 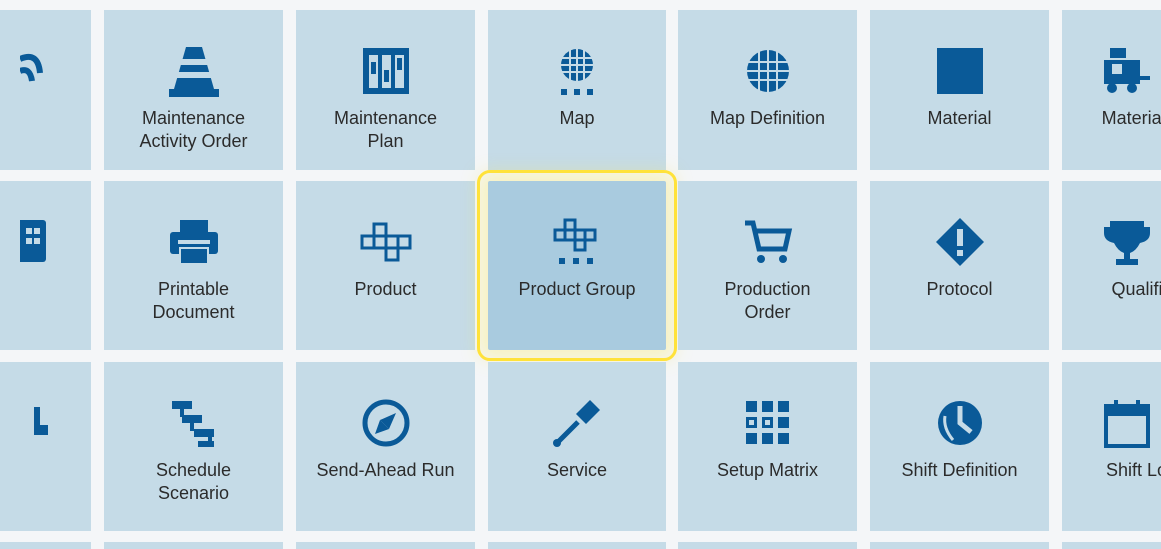 What do you see at coordinates (768, 423) in the screenshot?
I see `matrix-grid-icon` at bounding box center [768, 423].